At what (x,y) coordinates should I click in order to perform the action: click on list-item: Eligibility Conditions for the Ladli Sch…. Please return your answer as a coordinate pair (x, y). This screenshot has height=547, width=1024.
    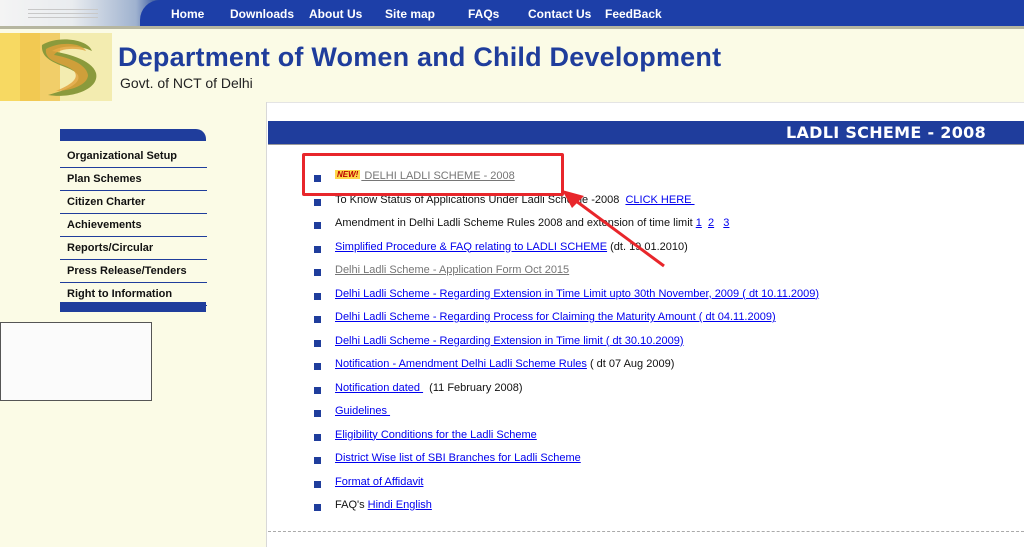
    Looking at the image, I should click on (664, 441).